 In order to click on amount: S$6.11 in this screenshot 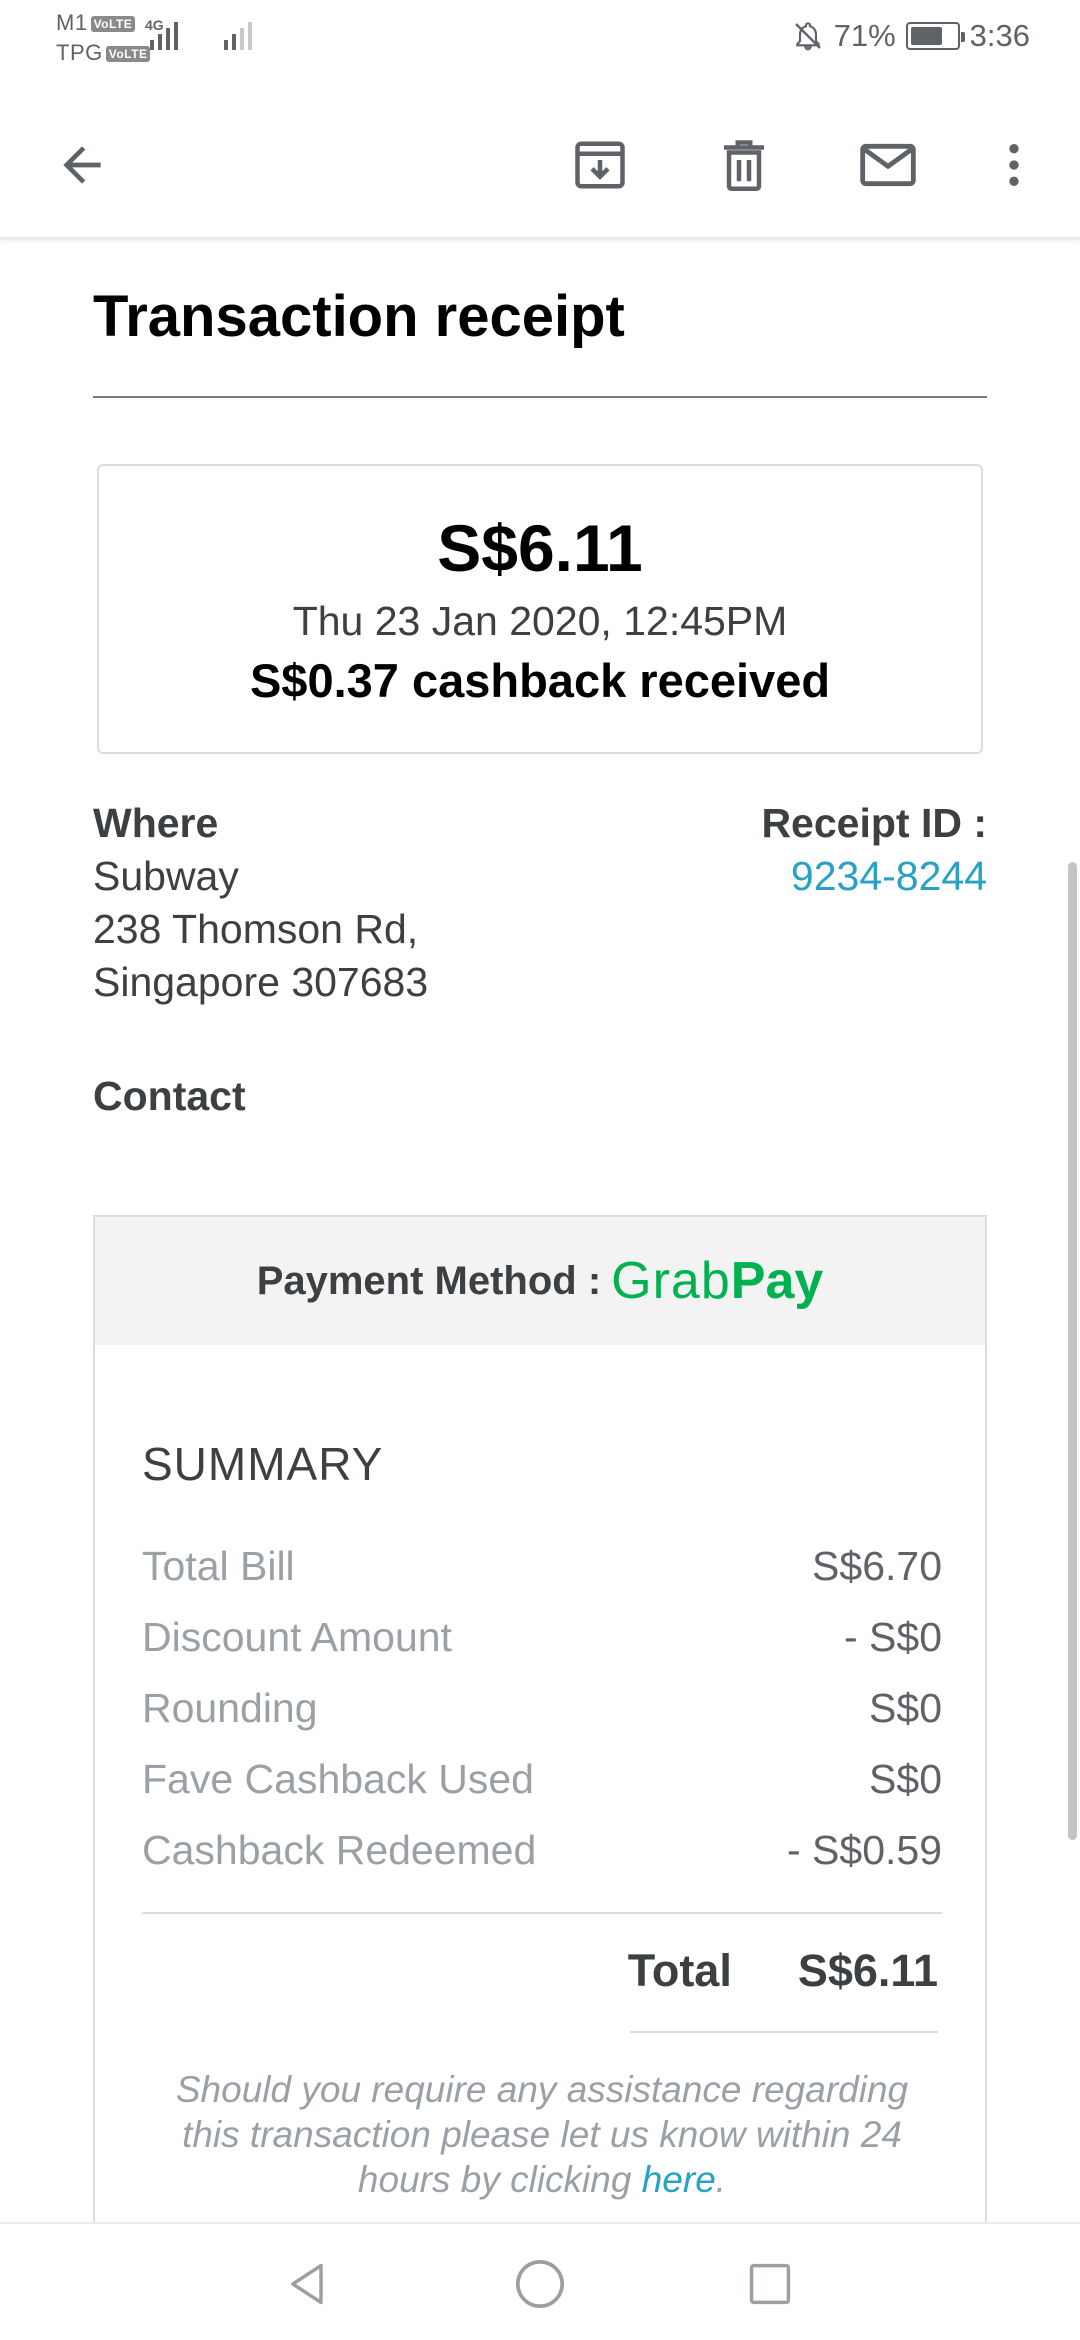, I will do `click(540, 548)`.